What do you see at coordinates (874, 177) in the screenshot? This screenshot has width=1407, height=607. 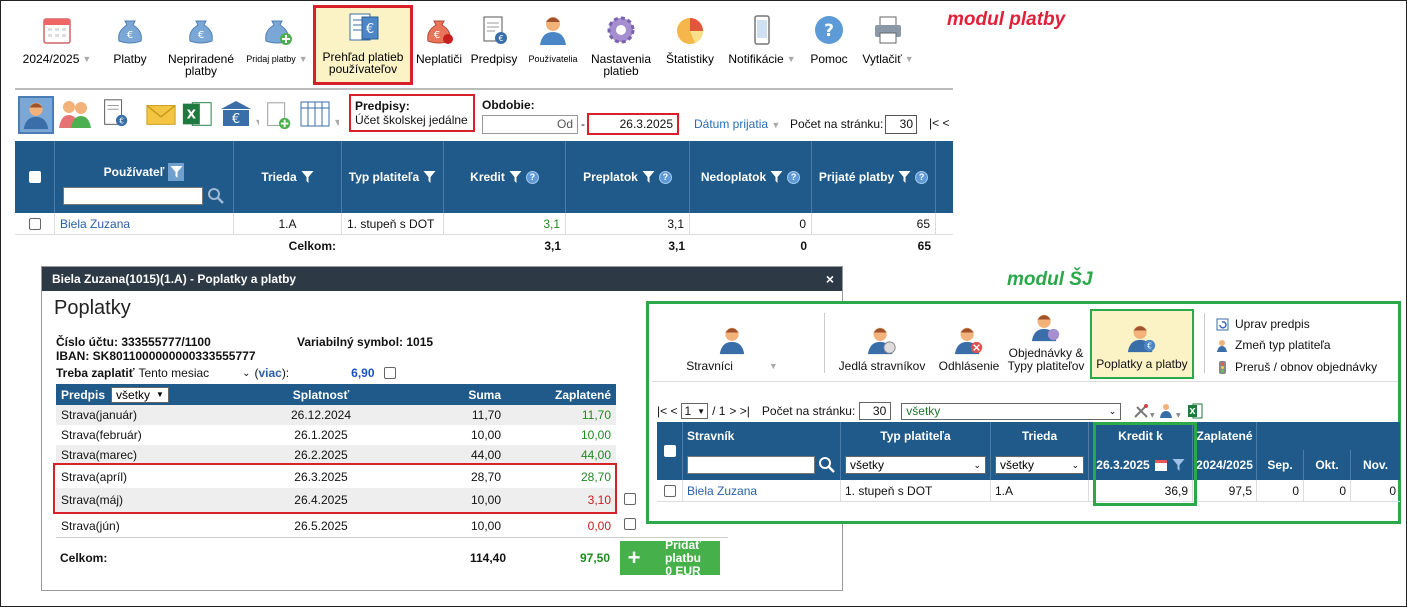 I see `header-prijate: Prijaté platby?` at bounding box center [874, 177].